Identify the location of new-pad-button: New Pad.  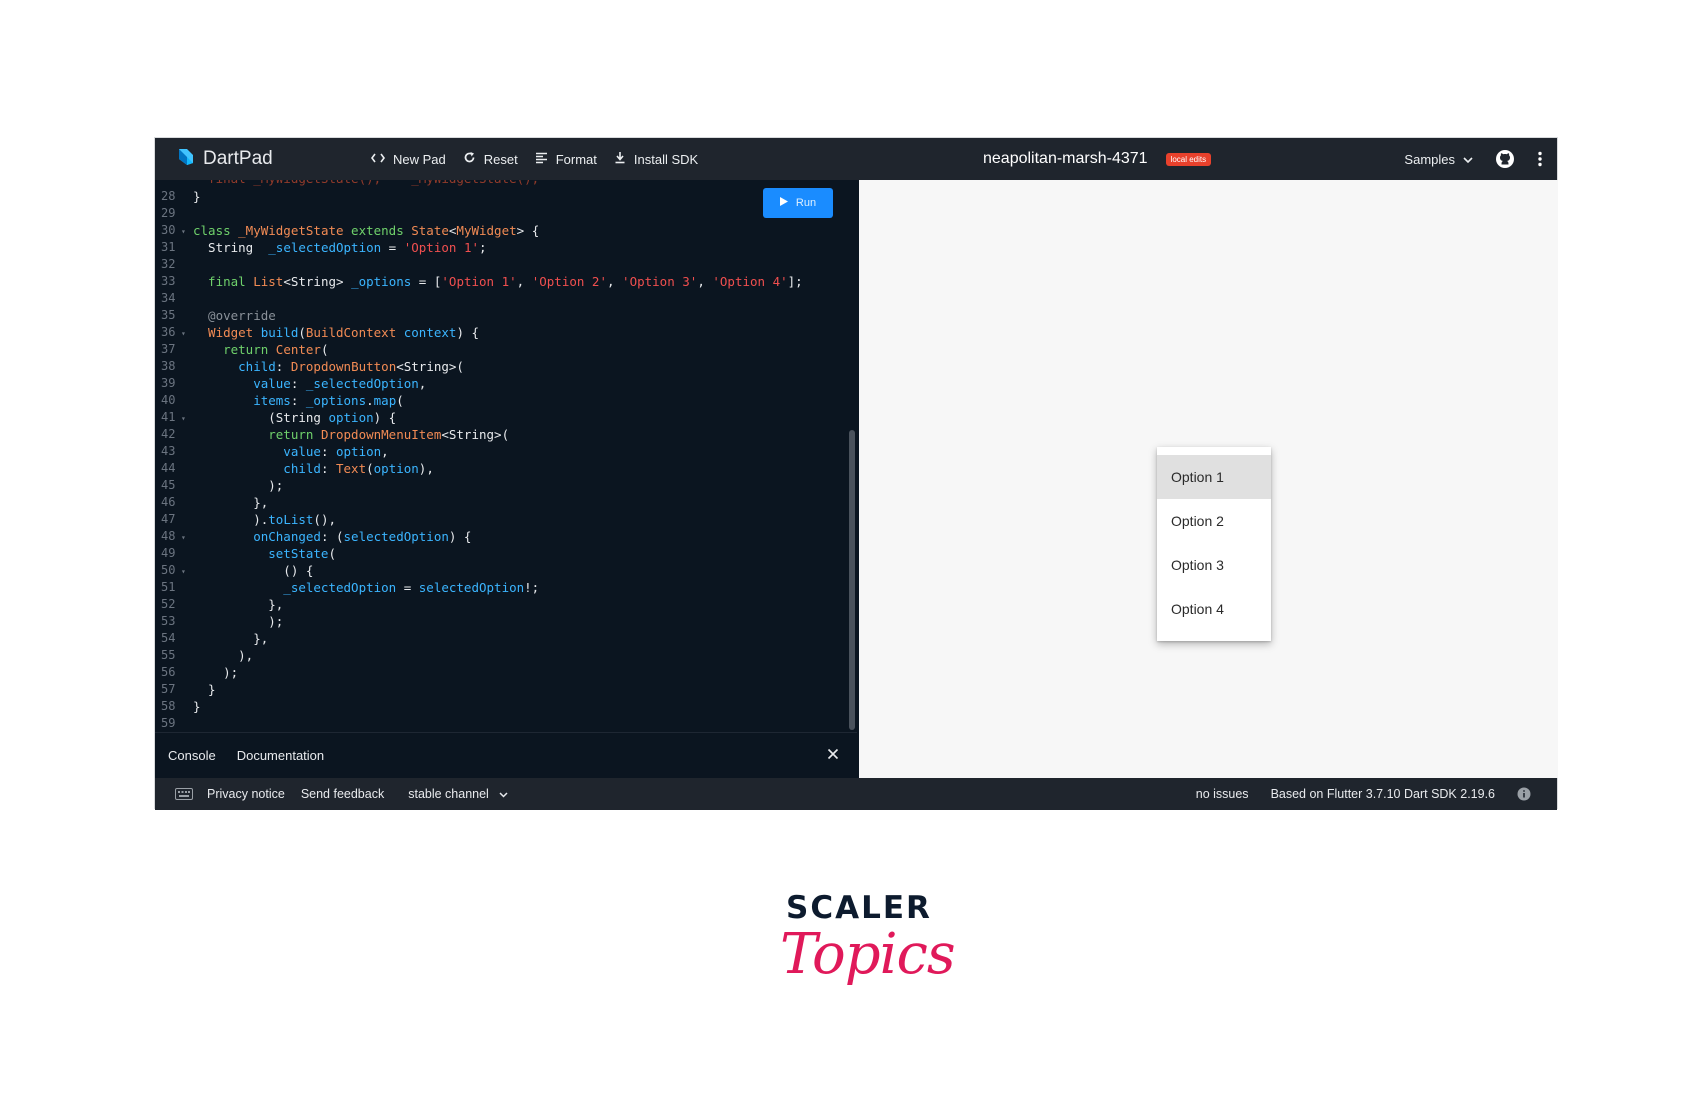
(408, 159).